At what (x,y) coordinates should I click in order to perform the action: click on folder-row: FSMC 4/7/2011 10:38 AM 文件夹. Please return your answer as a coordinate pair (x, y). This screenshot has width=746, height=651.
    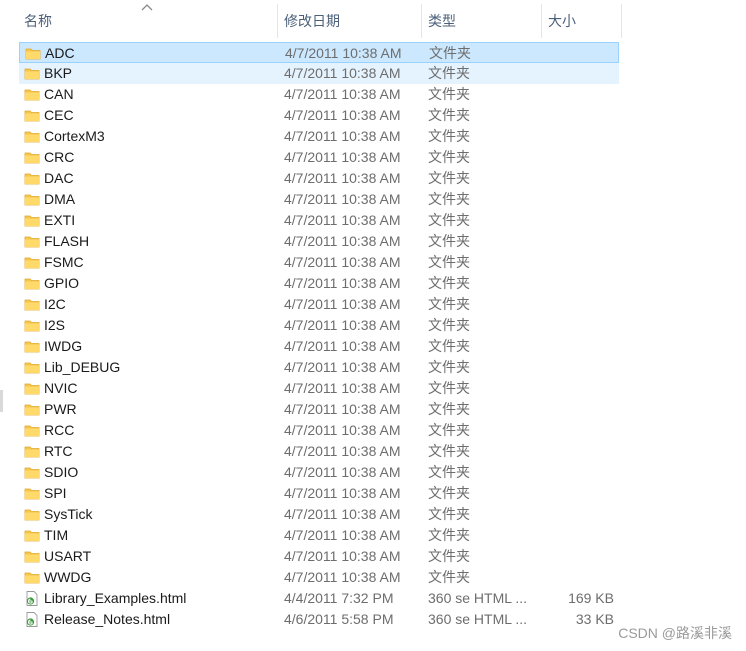
    Looking at the image, I should click on (319, 262).